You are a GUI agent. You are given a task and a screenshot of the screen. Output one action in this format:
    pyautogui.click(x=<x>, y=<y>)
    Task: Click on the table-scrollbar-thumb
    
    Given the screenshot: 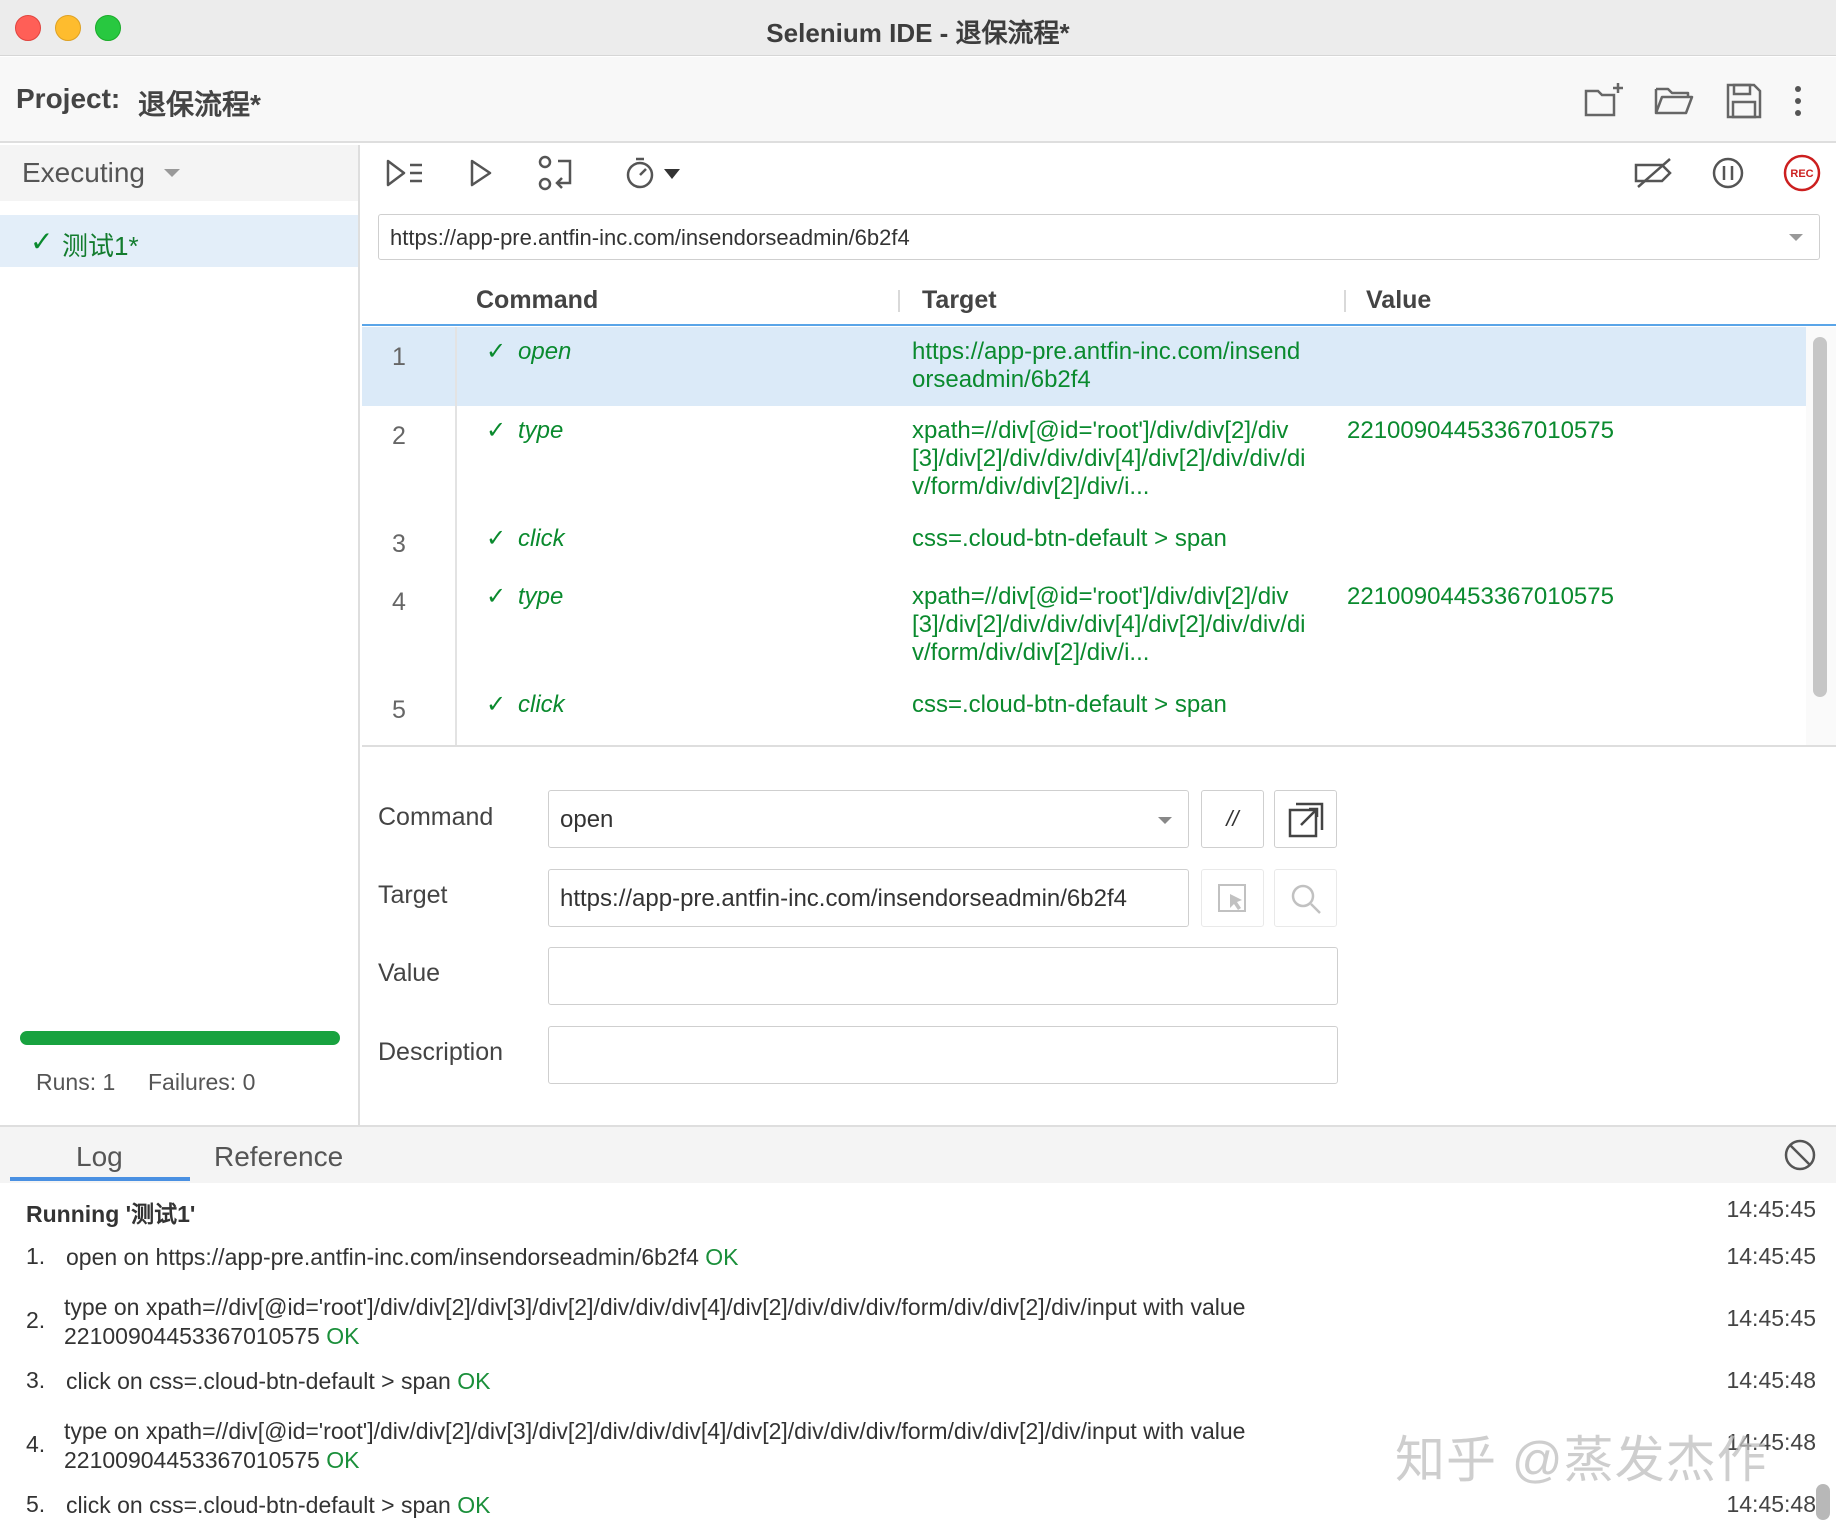 What is the action you would take?
    pyautogui.click(x=1820, y=517)
    